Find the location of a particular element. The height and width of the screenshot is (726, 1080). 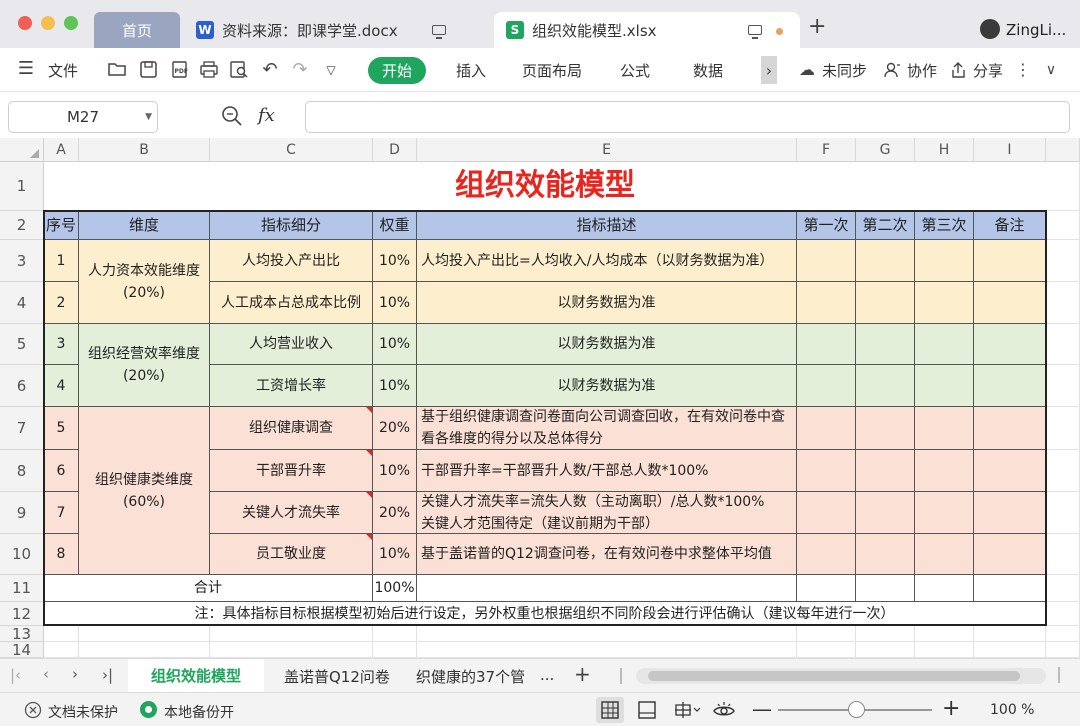

column-header-a: A is located at coordinates (61, 150).